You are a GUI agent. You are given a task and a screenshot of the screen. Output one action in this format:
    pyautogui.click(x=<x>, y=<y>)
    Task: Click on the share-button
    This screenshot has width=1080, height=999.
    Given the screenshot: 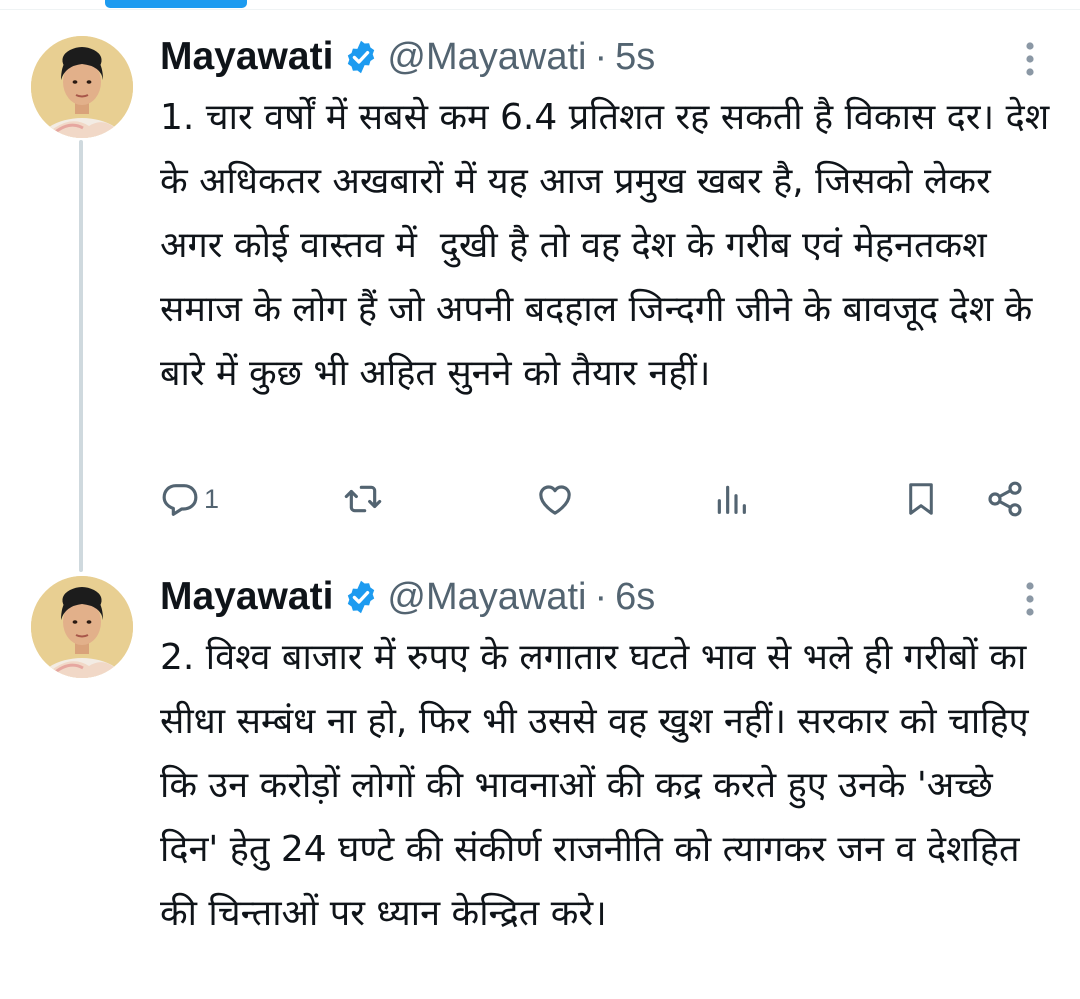 What is the action you would take?
    pyautogui.click(x=1005, y=499)
    